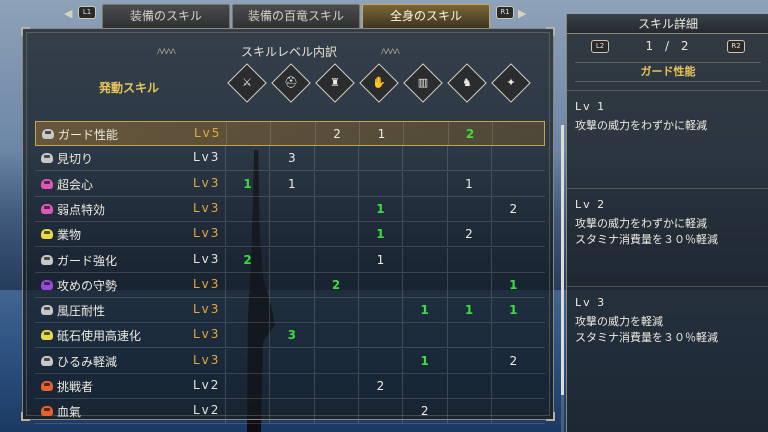 The width and height of the screenshot is (768, 432). I want to click on skill-name: 風圧耐性, so click(81, 311).